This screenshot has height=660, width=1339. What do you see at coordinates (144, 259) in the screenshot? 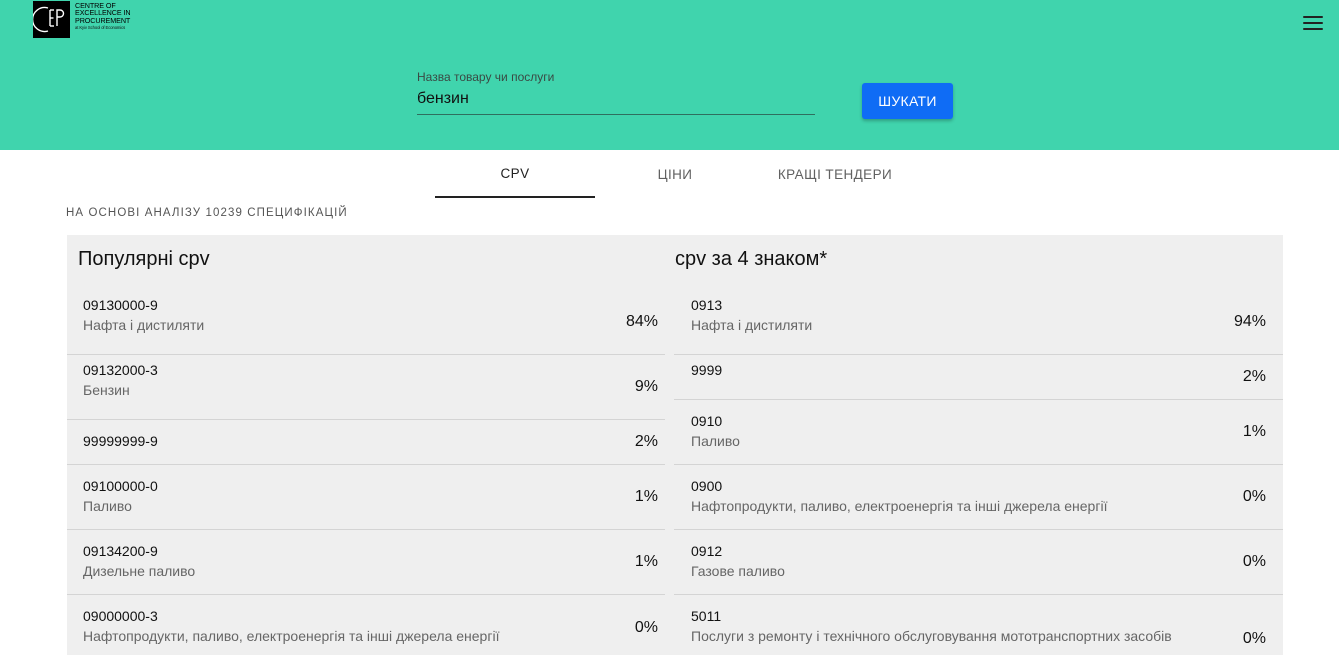
I see `popular-cpv-title: Популярні cpv` at bounding box center [144, 259].